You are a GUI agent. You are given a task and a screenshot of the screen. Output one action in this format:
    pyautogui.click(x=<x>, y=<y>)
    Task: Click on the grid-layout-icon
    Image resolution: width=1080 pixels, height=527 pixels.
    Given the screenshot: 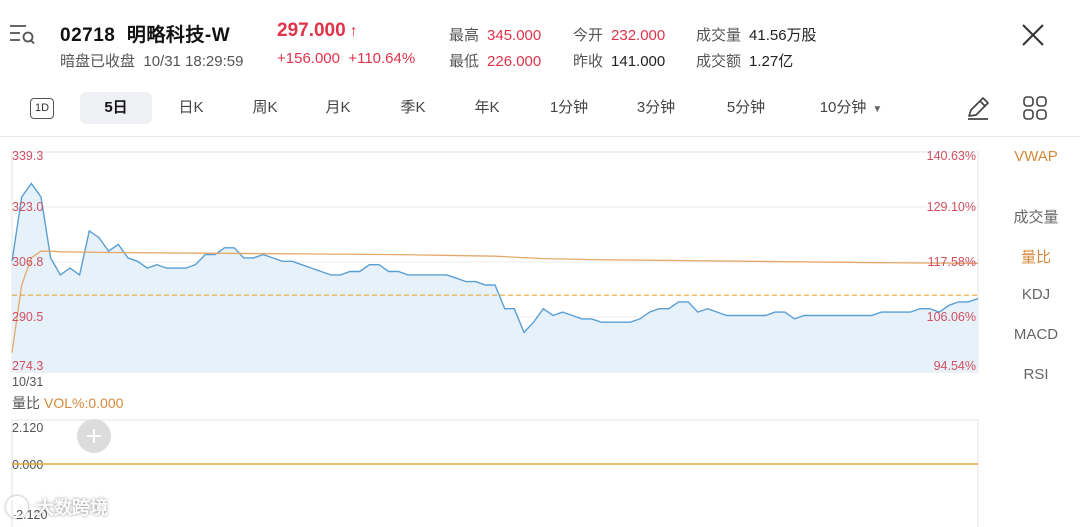 What is the action you would take?
    pyautogui.click(x=1035, y=108)
    